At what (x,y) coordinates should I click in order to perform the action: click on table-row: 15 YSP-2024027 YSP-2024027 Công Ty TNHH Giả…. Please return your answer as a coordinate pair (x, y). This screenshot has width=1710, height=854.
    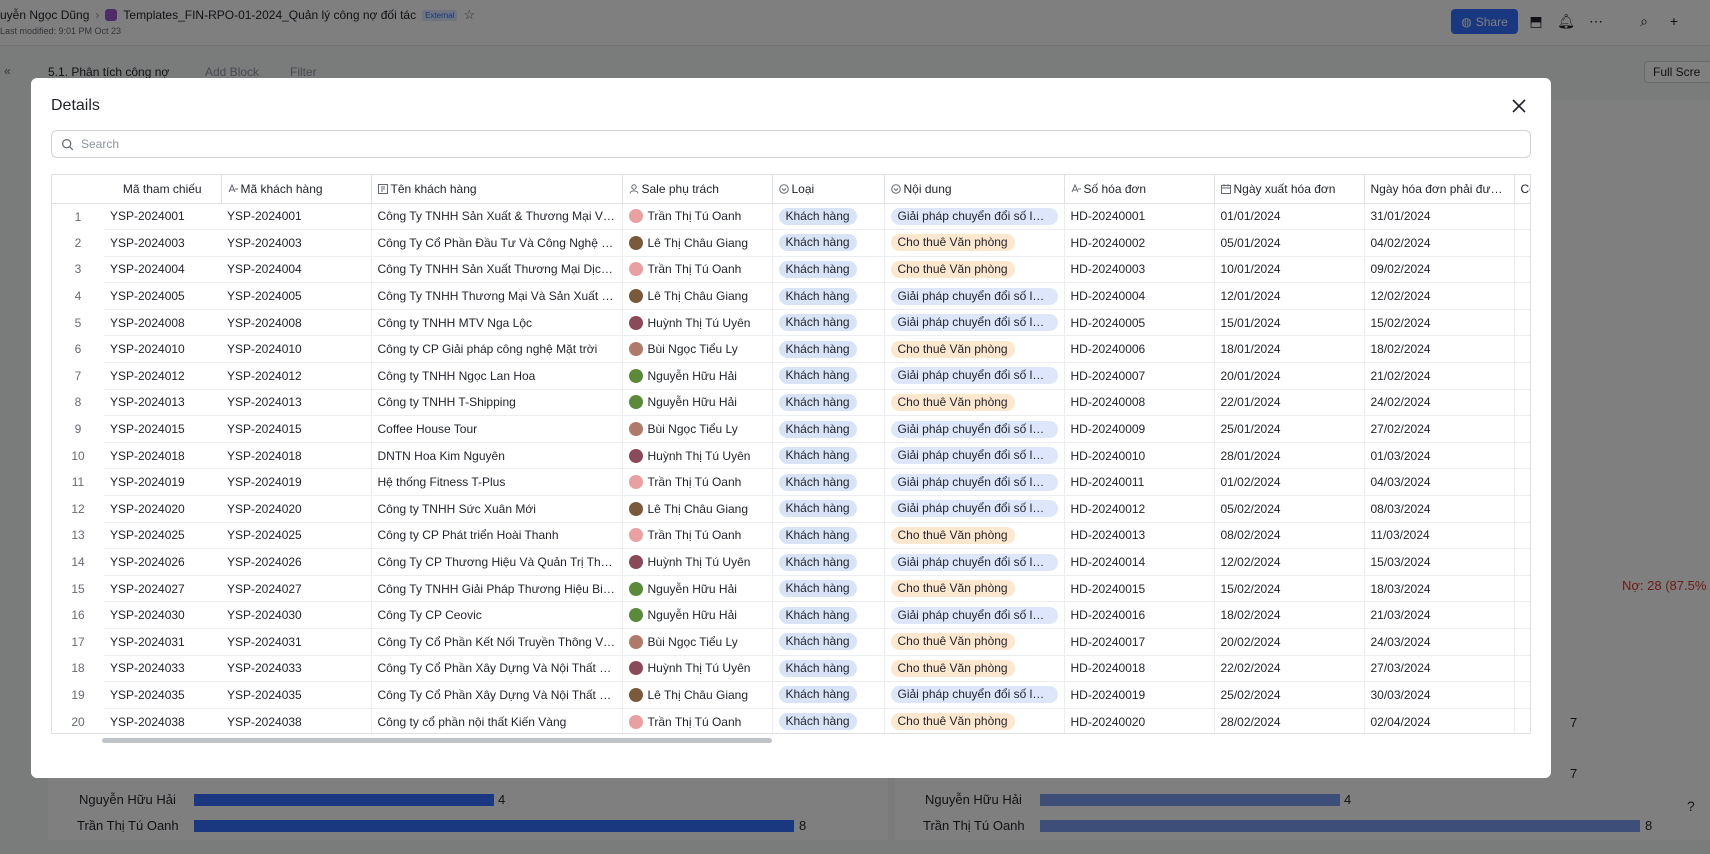
    Looking at the image, I should click on (791, 589).